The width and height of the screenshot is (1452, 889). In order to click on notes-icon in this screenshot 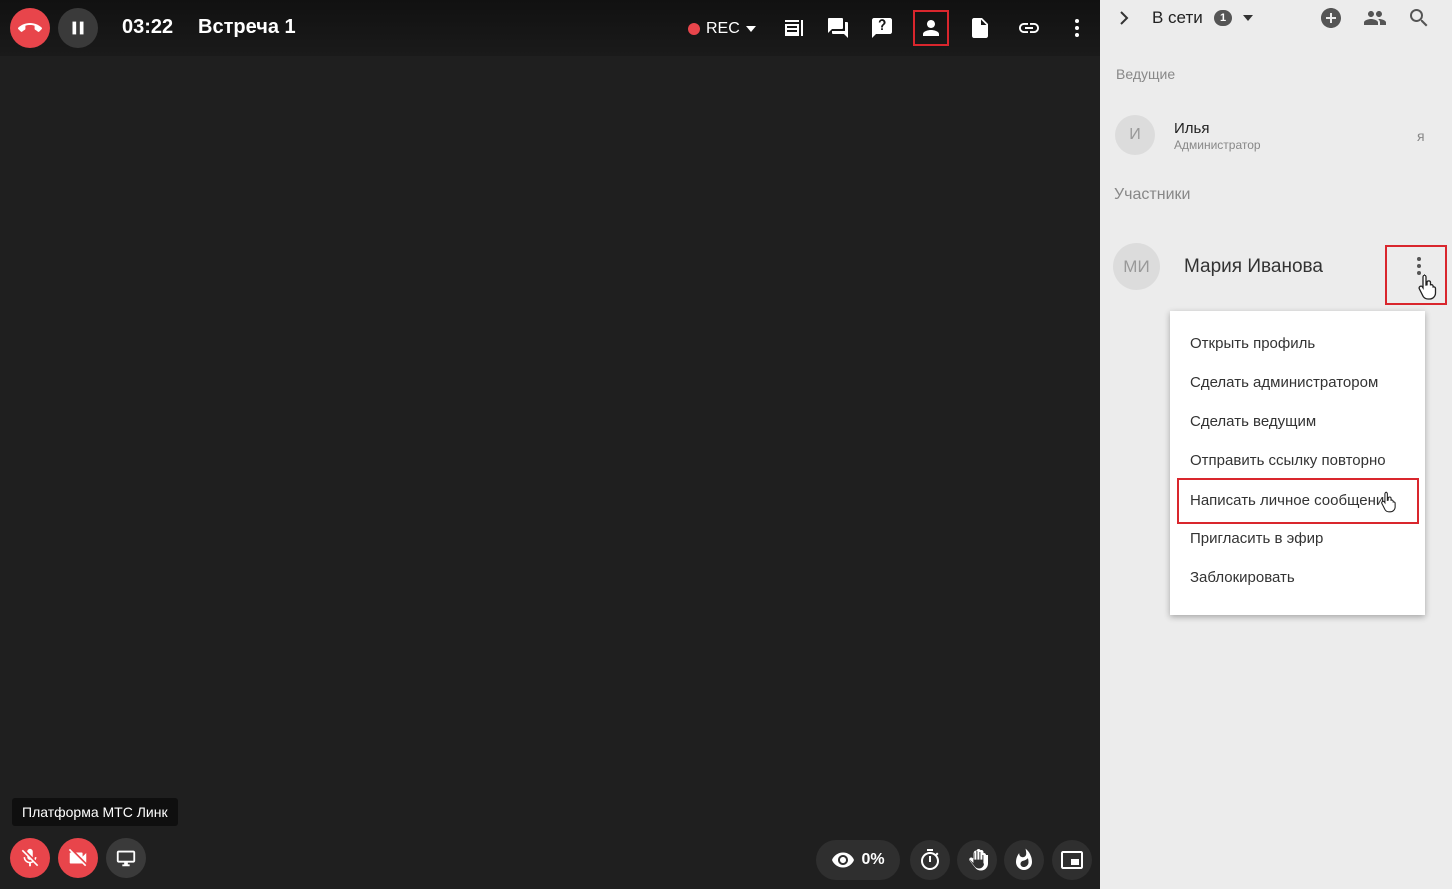, I will do `click(794, 28)`.